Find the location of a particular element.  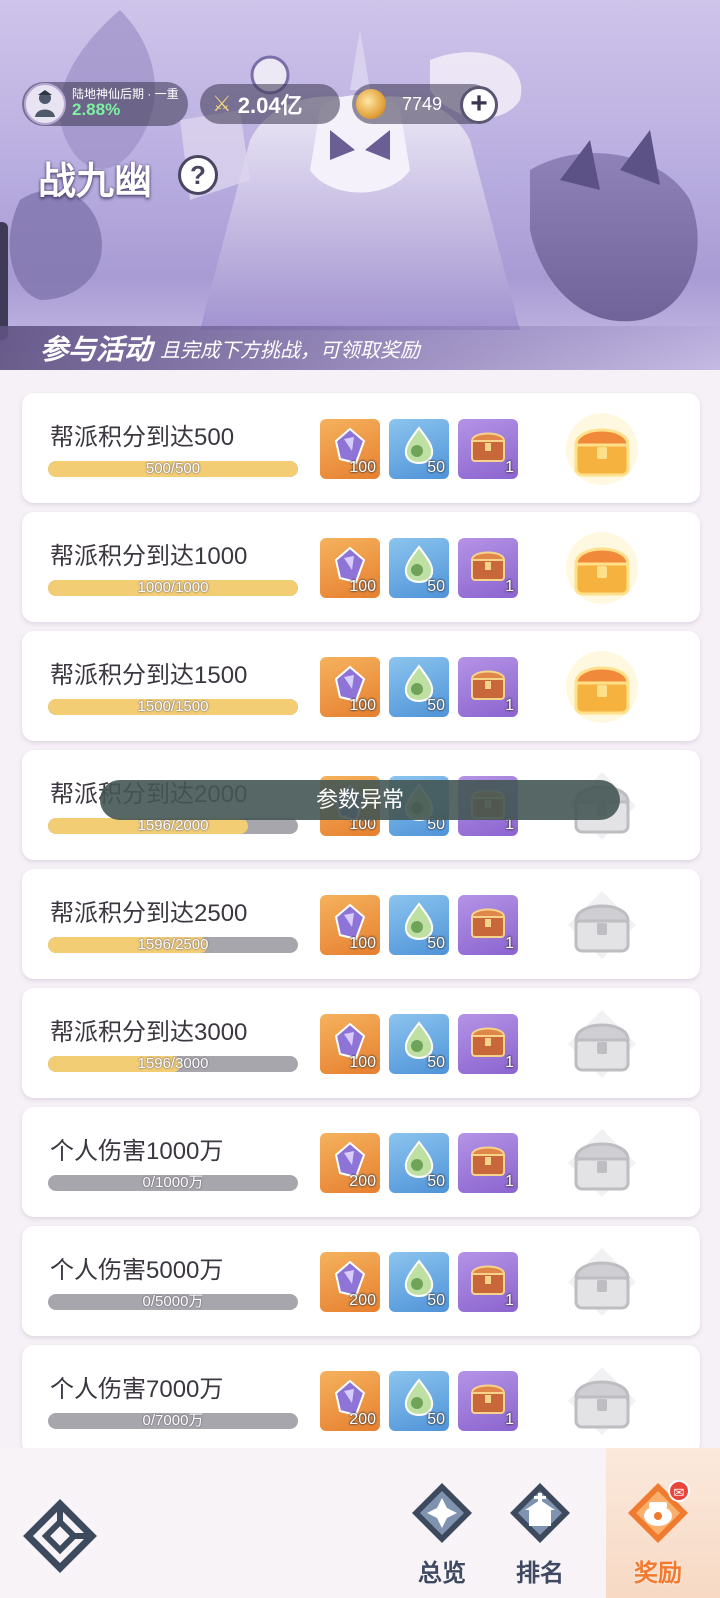

realm-status: 陆地神仙后期 · 一重 2.88% is located at coordinates (105, 104).